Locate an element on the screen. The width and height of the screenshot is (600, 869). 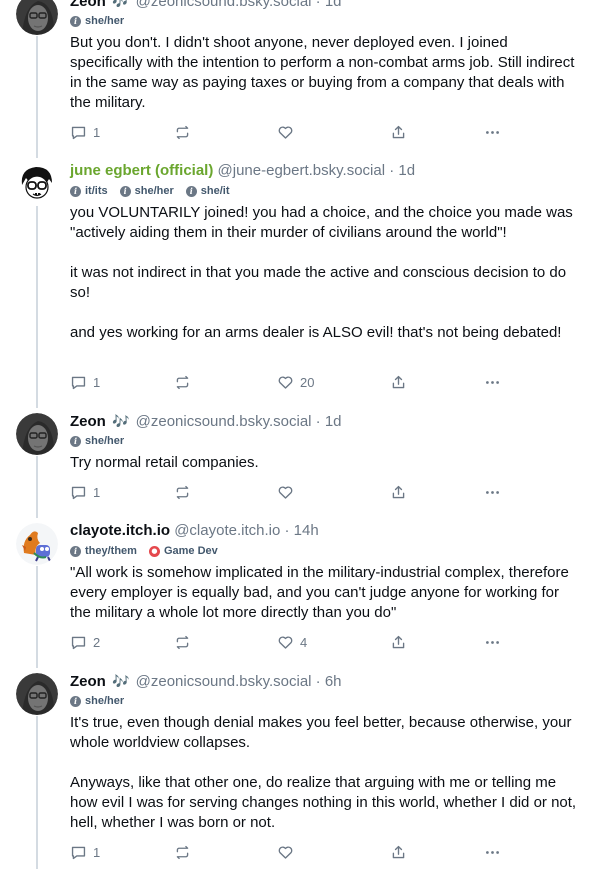
like-count: 20 is located at coordinates (307, 382).